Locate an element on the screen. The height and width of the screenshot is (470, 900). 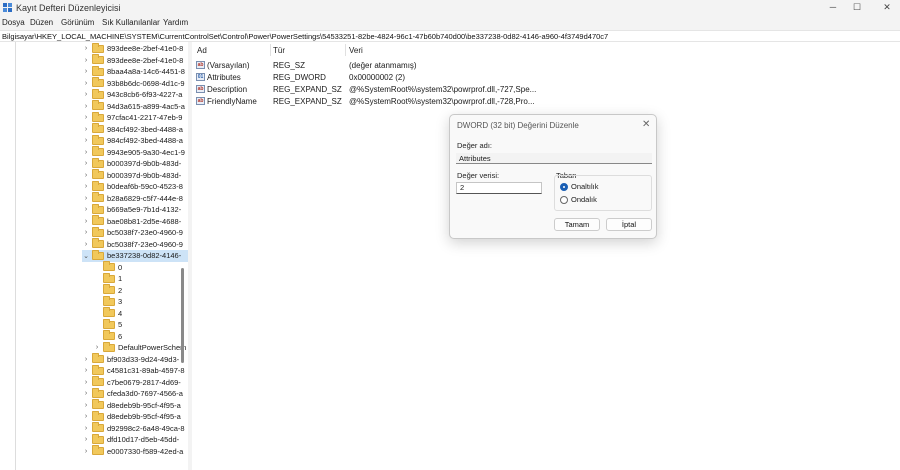
tree-subitem: 0 is located at coordinates (107, 267).